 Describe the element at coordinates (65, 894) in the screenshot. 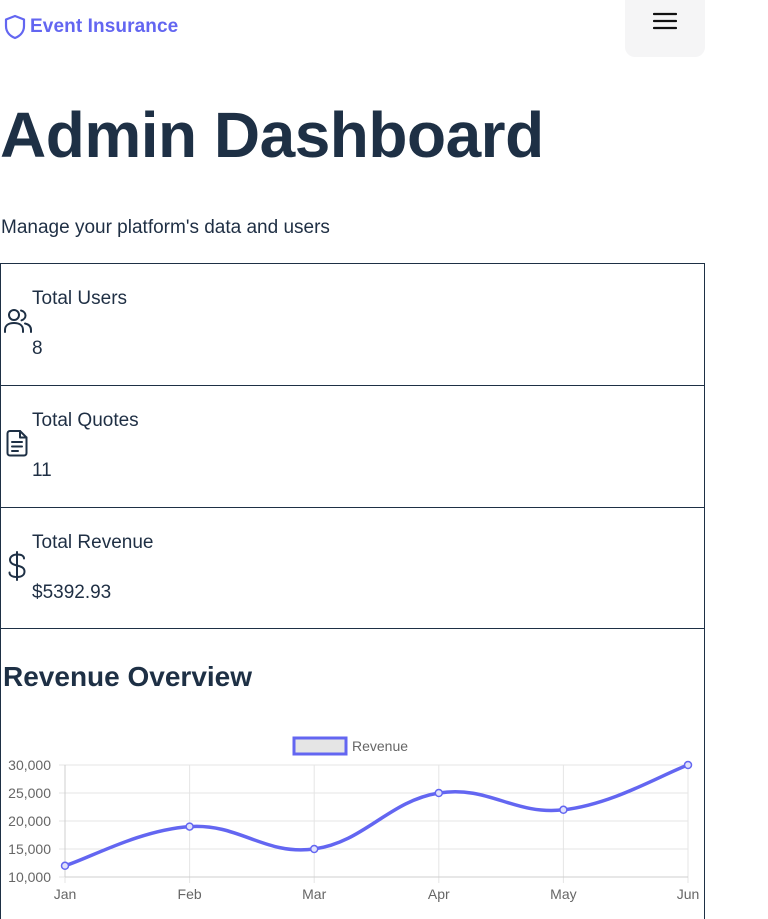

I see `x-tick-label: Jan` at that location.